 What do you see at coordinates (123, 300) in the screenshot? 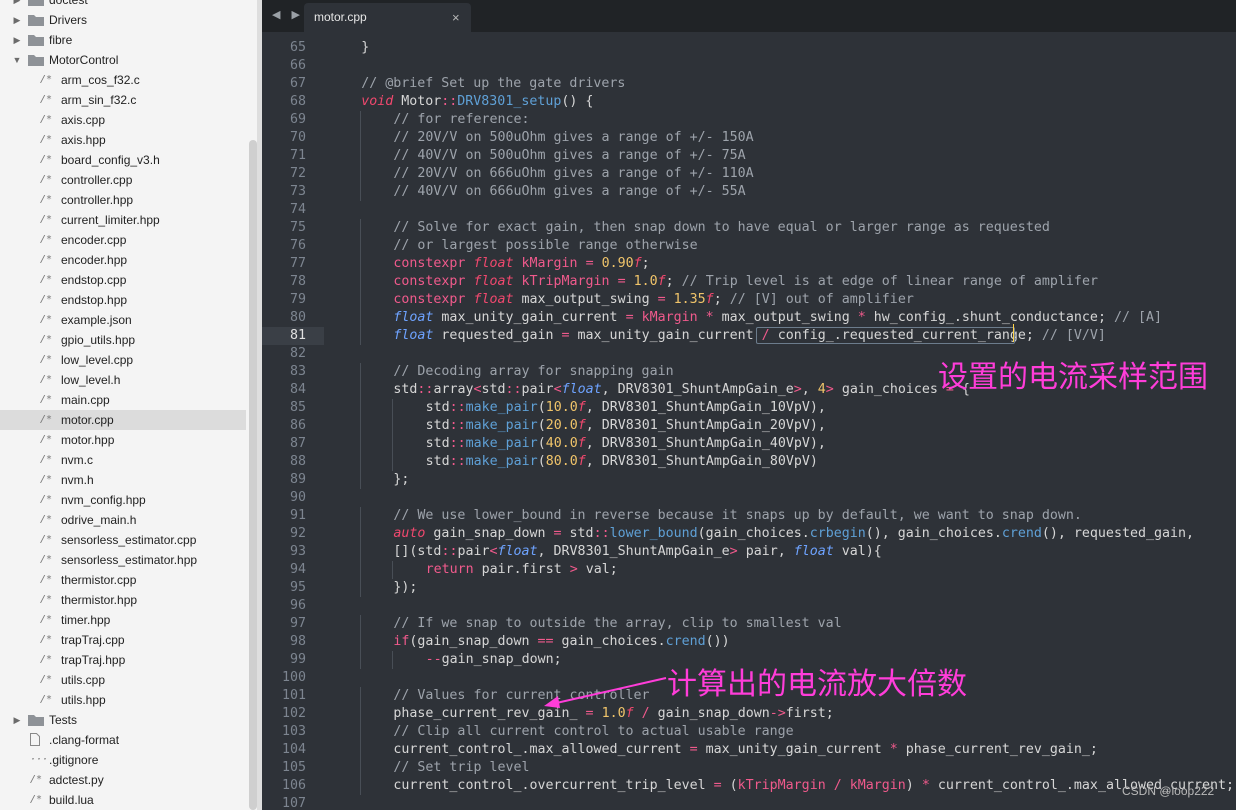
I see `sidebar-item-endstop-hpp: /* endstop.hpp` at bounding box center [123, 300].